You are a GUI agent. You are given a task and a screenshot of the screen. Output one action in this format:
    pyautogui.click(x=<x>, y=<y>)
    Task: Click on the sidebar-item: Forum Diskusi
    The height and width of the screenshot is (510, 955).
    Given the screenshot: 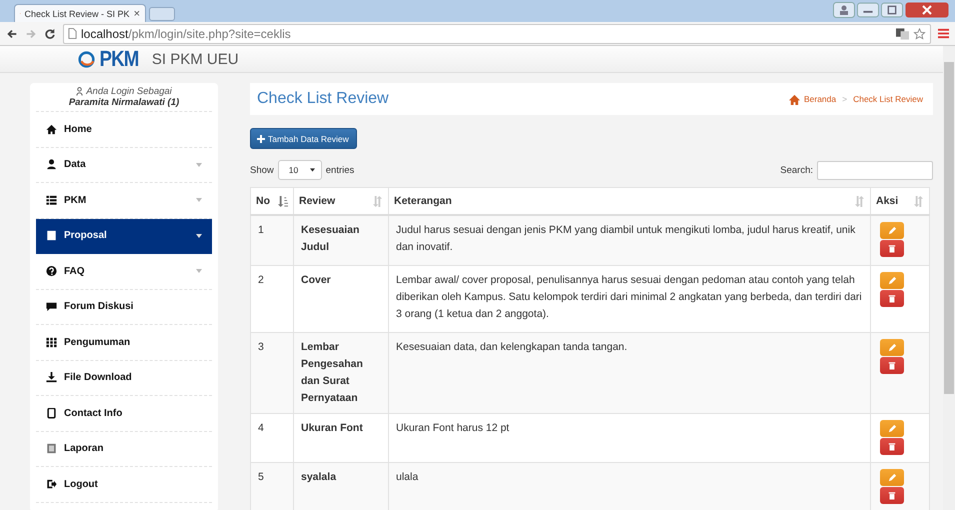 What is the action you would take?
    pyautogui.click(x=124, y=307)
    